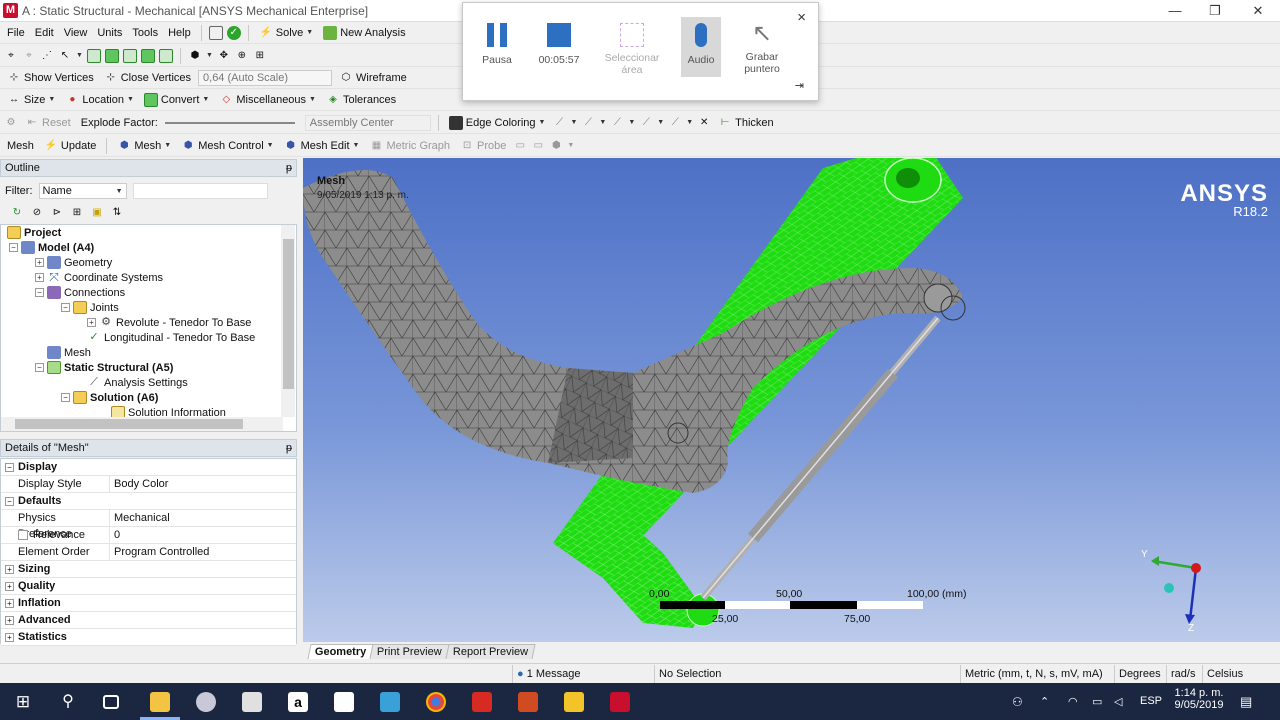 The height and width of the screenshot is (720, 1280). I want to click on rads-status: rad/s, so click(1184, 674).